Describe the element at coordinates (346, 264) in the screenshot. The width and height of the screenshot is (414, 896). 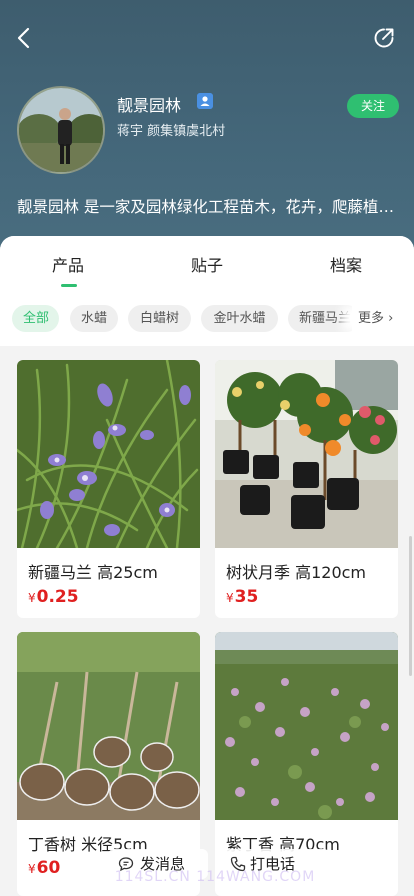
I see `tab-archive: 档案` at that location.